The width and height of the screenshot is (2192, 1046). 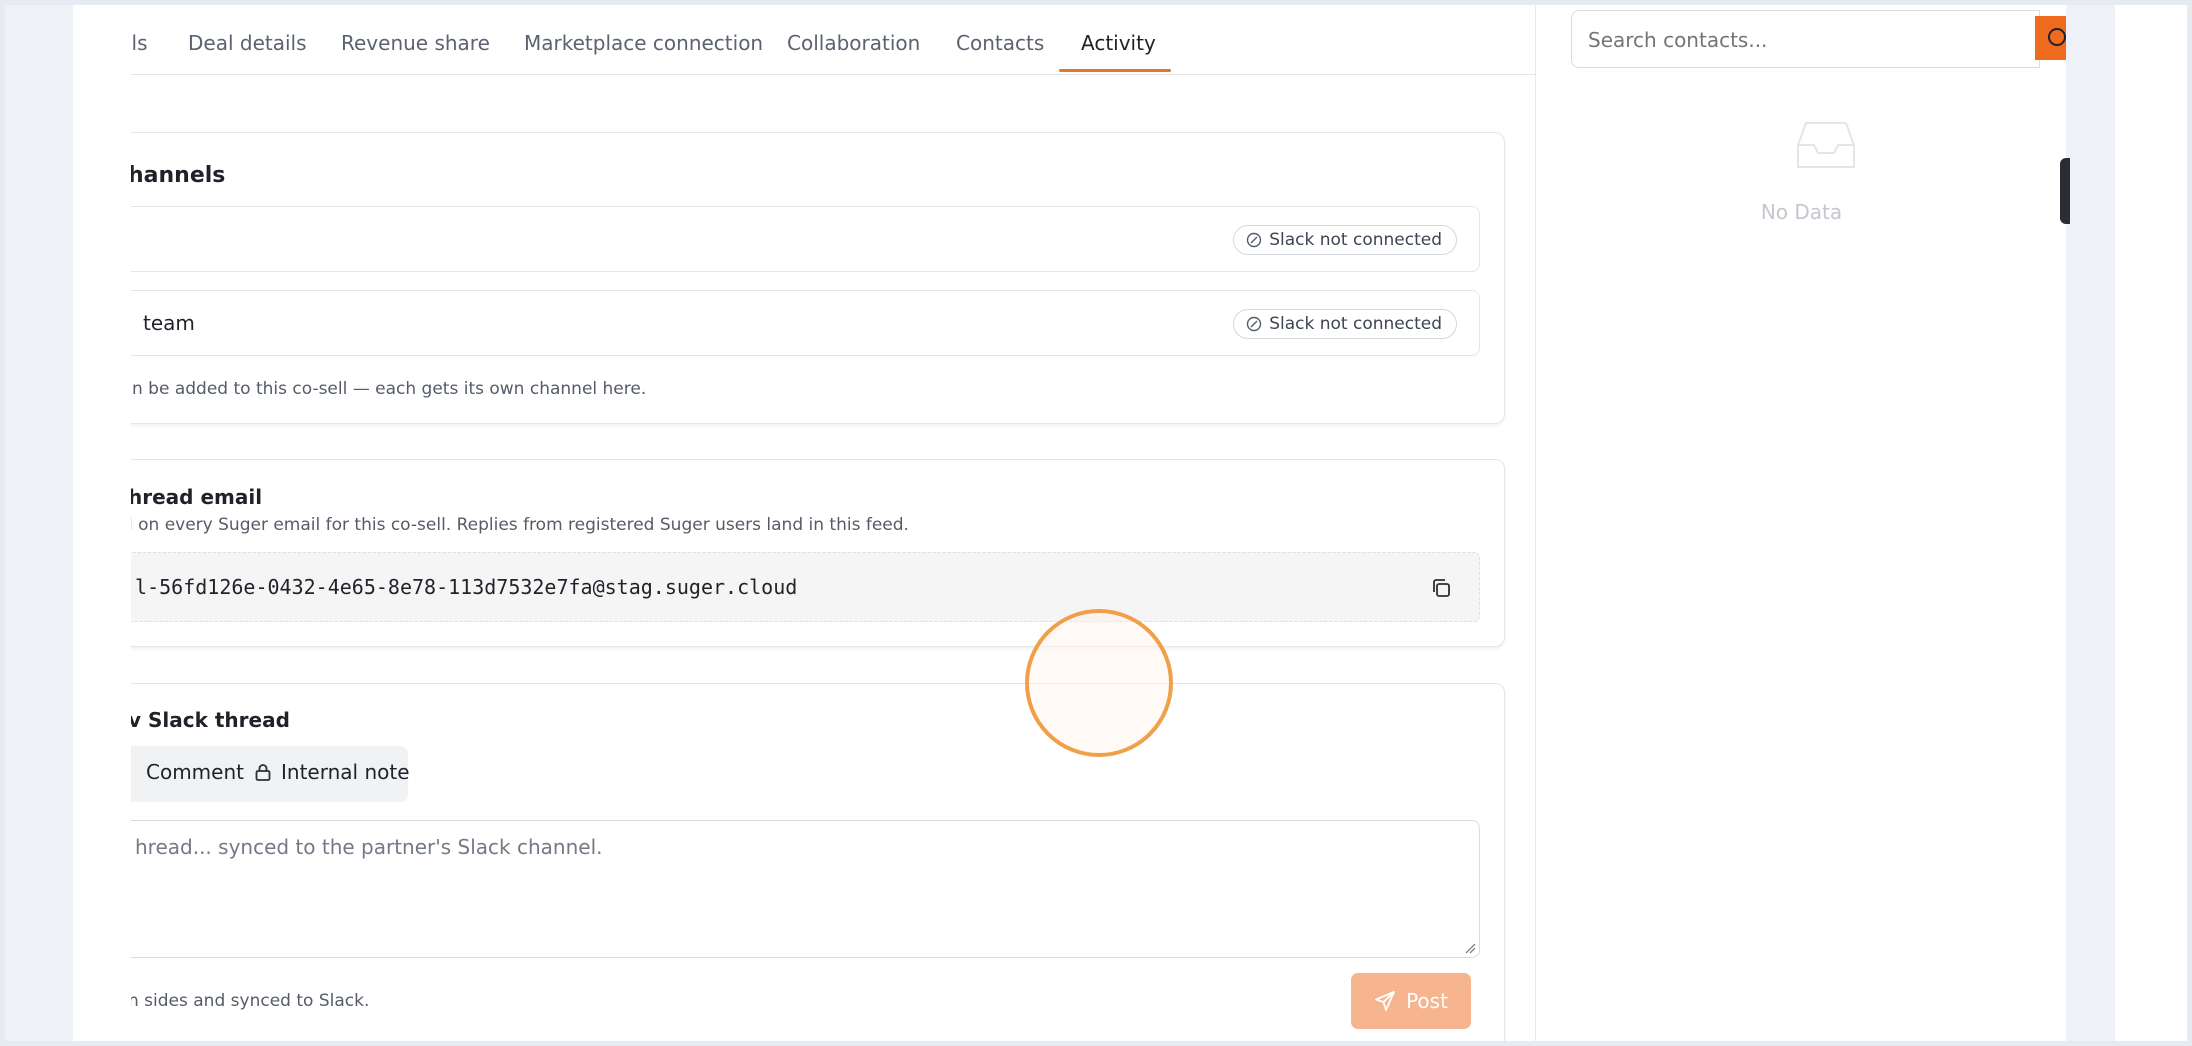 I want to click on left-gutter, so click(x=102, y=523).